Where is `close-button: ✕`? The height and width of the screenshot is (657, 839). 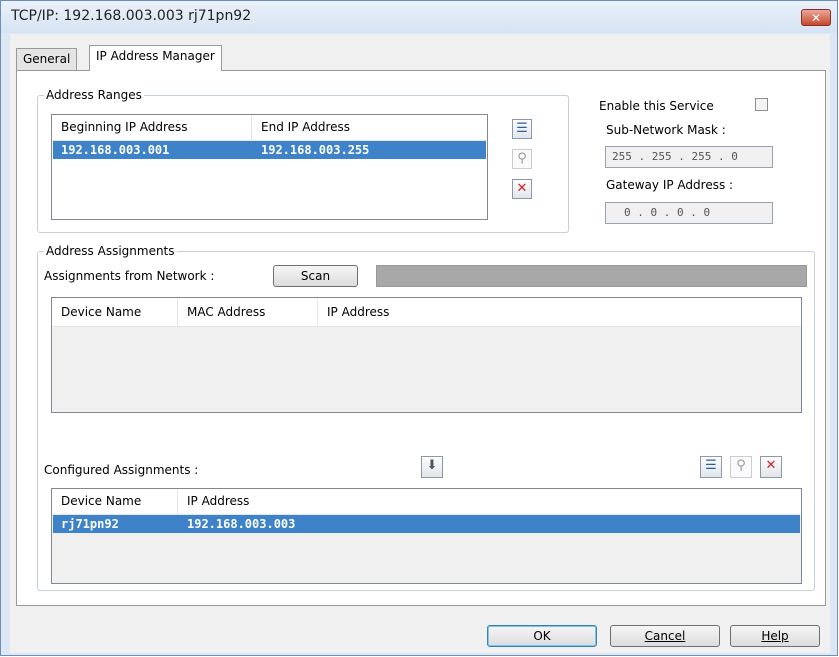
close-button: ✕ is located at coordinates (816, 17).